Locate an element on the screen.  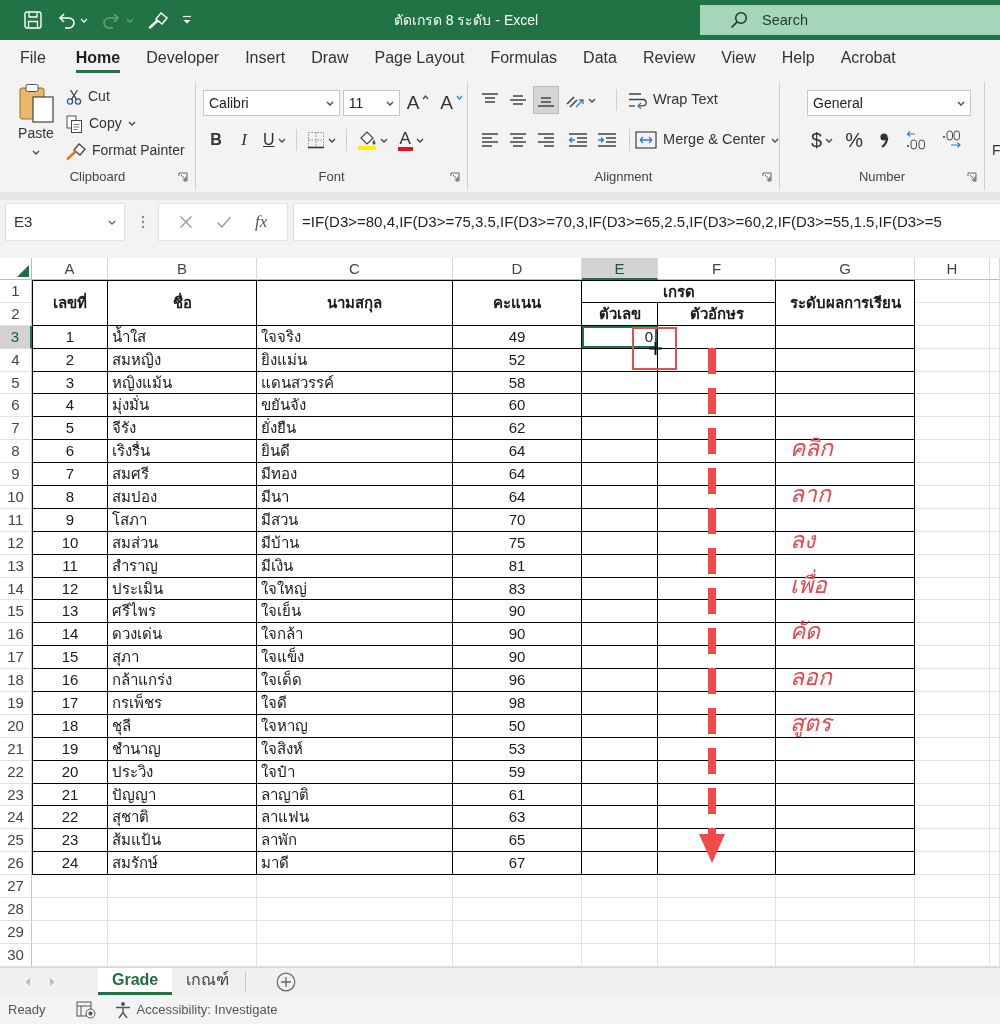
ribbon-tab: Insert is located at coordinates (265, 60).